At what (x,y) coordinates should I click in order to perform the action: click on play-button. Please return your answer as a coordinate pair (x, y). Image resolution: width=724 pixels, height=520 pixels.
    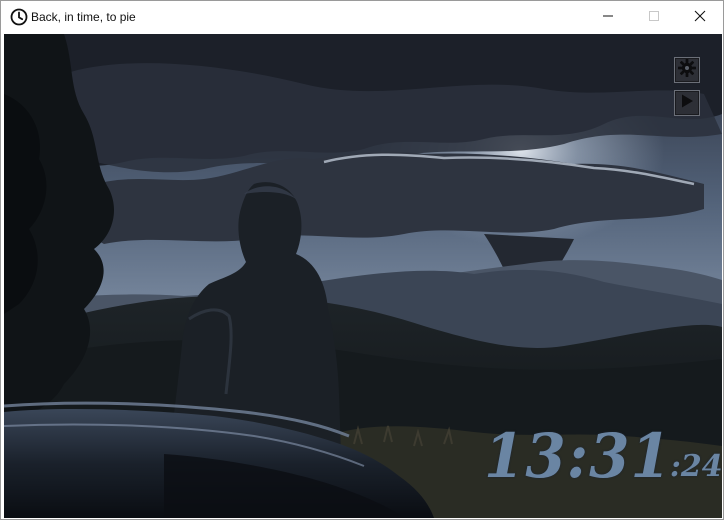
    Looking at the image, I should click on (687, 103).